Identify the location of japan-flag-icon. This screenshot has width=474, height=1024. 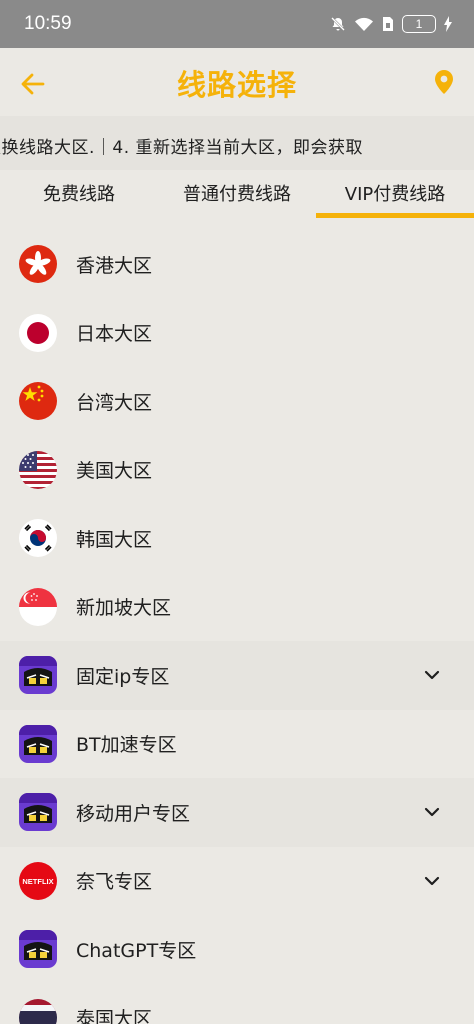
(38, 332).